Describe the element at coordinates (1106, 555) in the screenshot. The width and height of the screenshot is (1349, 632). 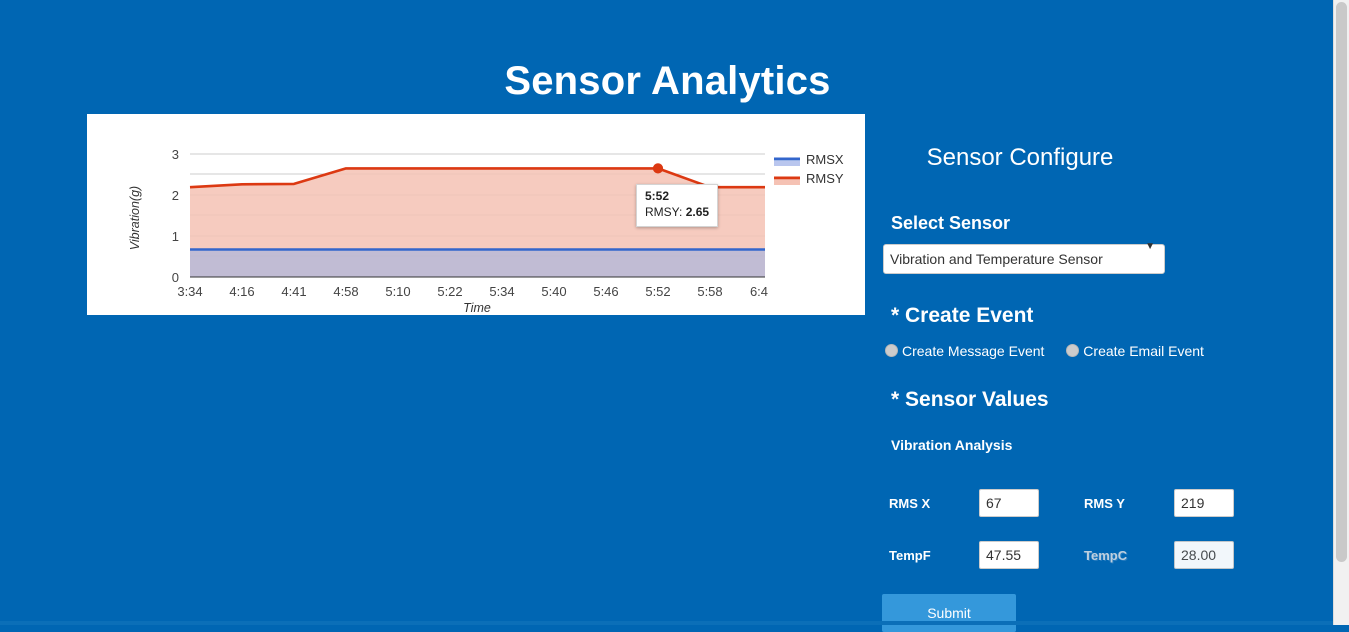
I see `field-label-tempc: TempC` at that location.